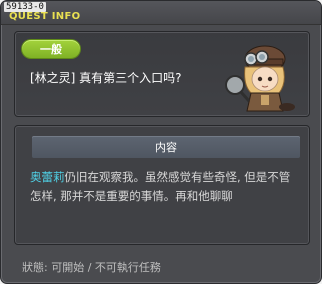  What do you see at coordinates (47, 177) in the screenshot?
I see `npc-name-link: 奥蕾莉` at bounding box center [47, 177].